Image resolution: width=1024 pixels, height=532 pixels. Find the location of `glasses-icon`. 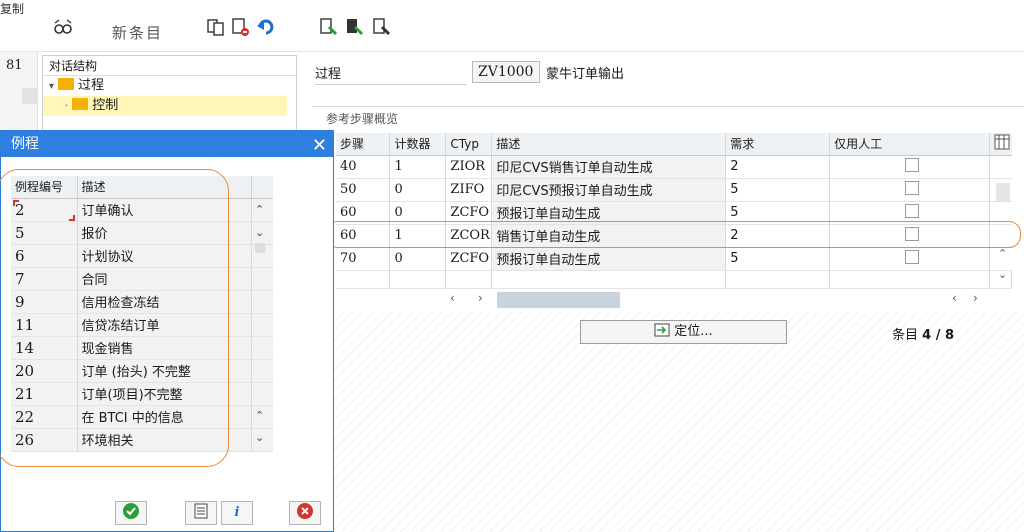

glasses-icon is located at coordinates (63, 27).